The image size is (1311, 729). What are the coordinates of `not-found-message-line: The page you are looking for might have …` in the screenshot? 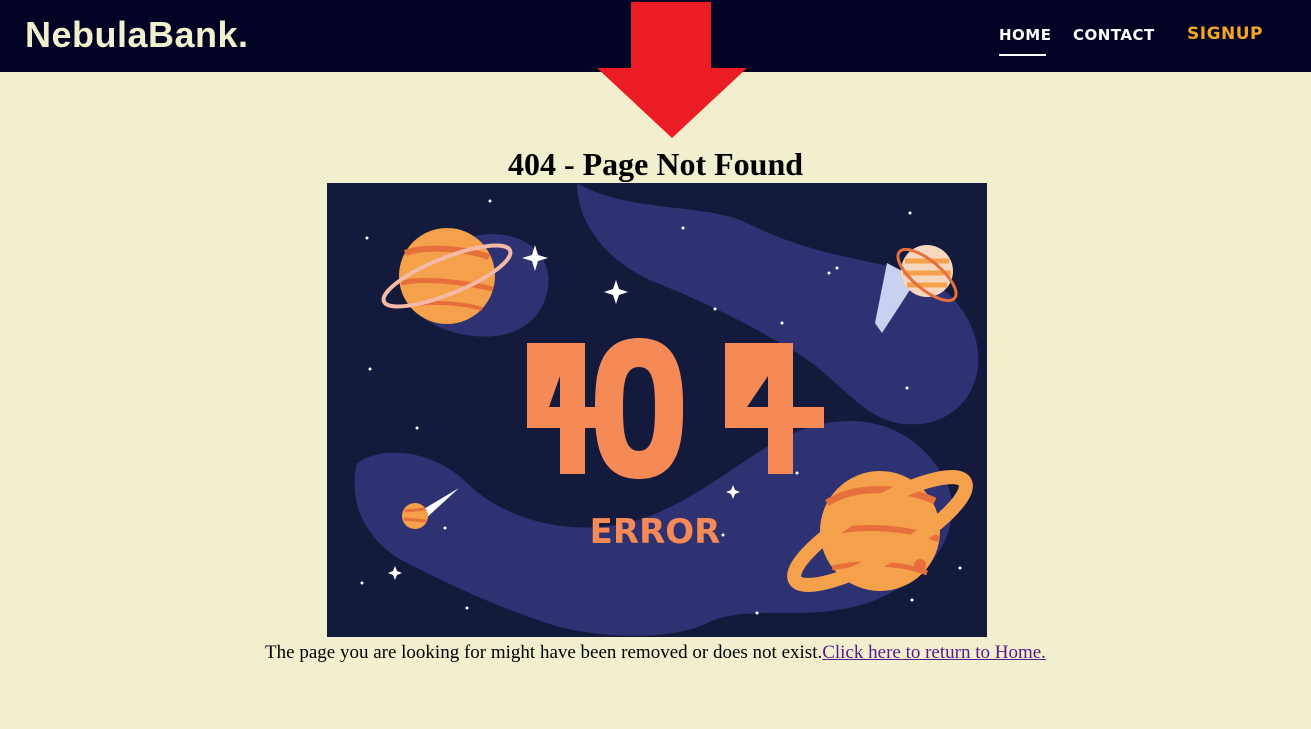 It's located at (655, 653).